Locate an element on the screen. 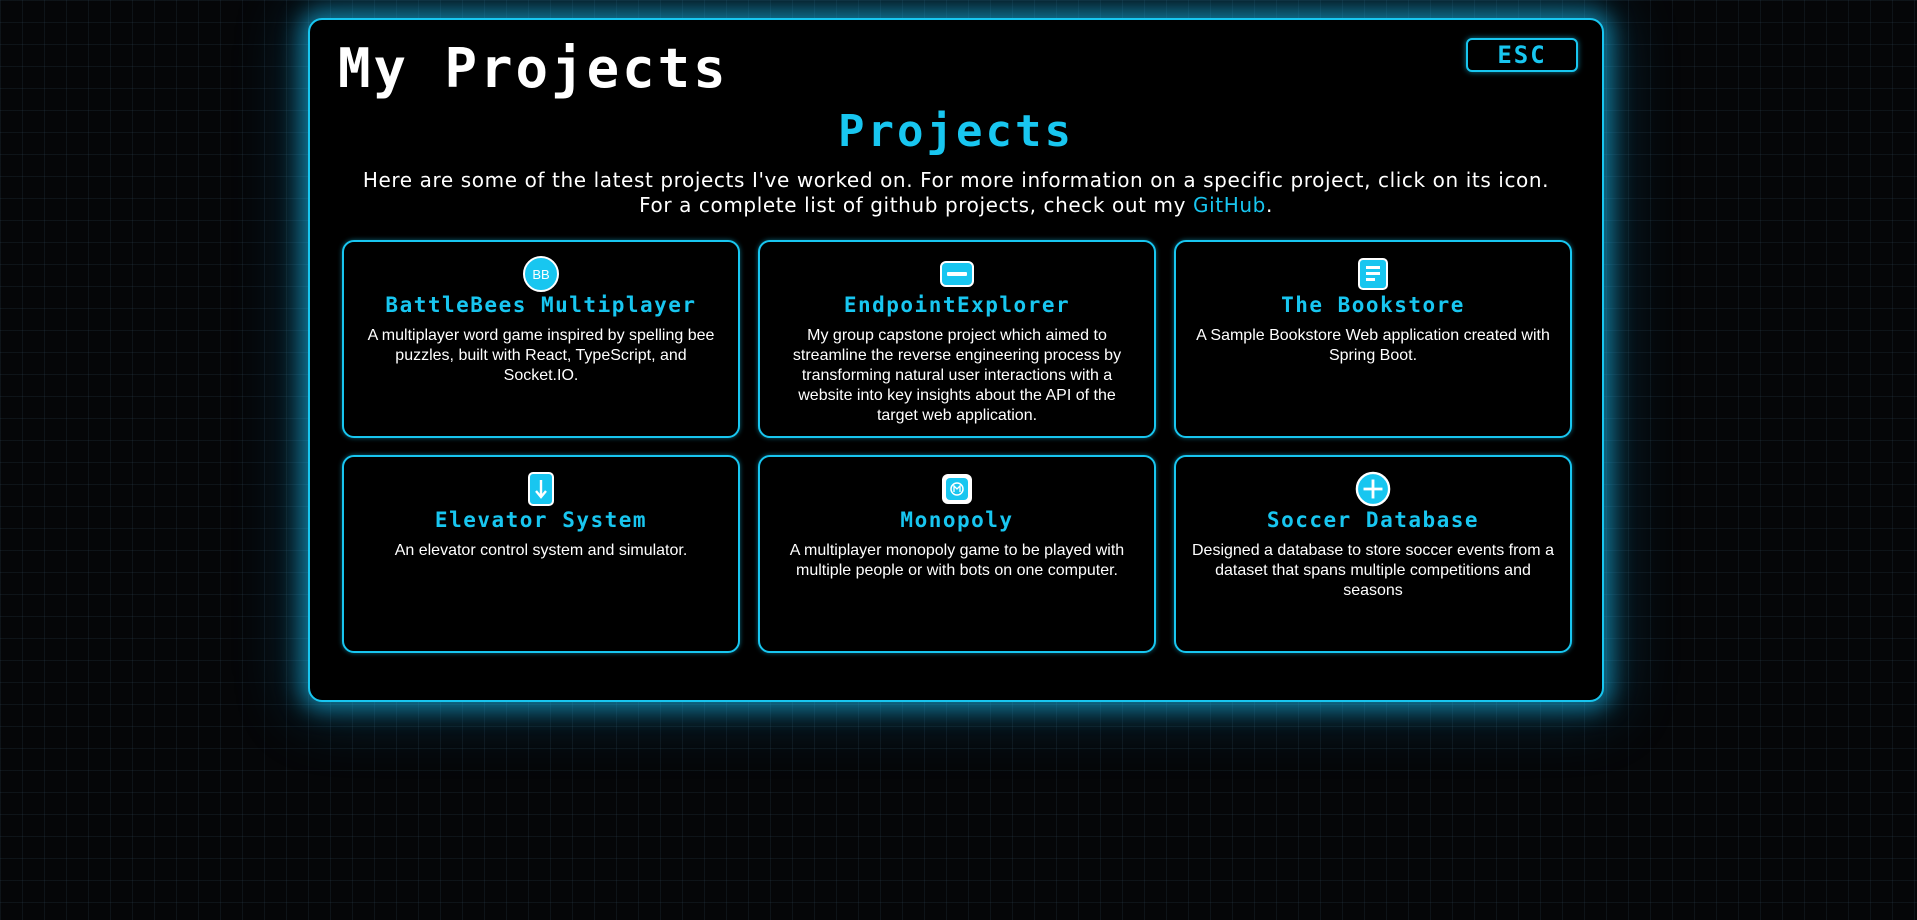 The image size is (1917, 920). document-icon is located at coordinates (1373, 274).